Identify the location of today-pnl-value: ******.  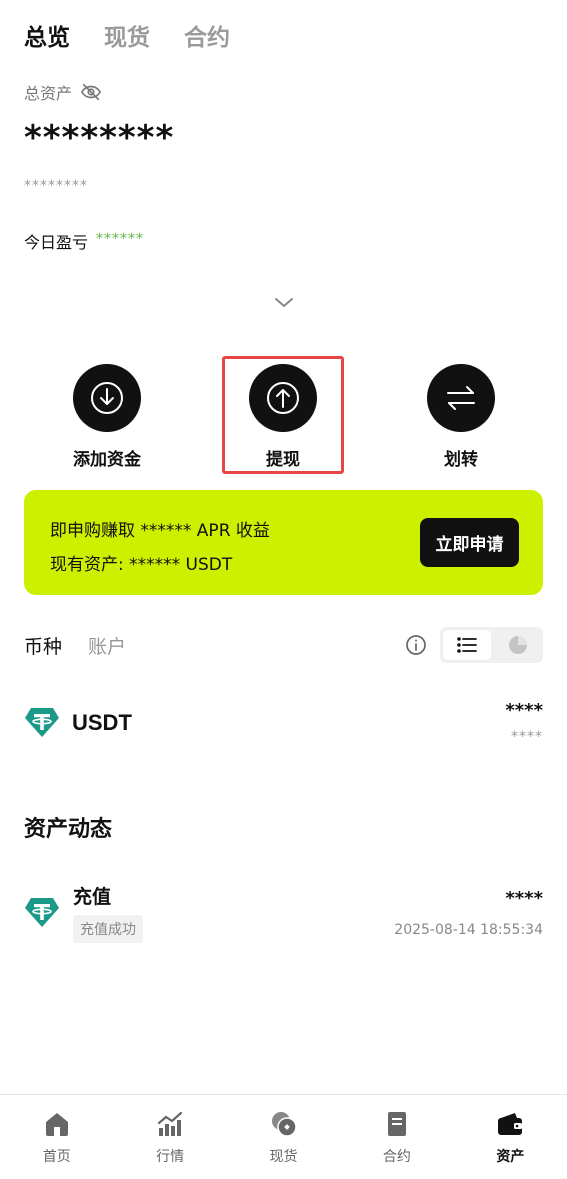
(120, 239).